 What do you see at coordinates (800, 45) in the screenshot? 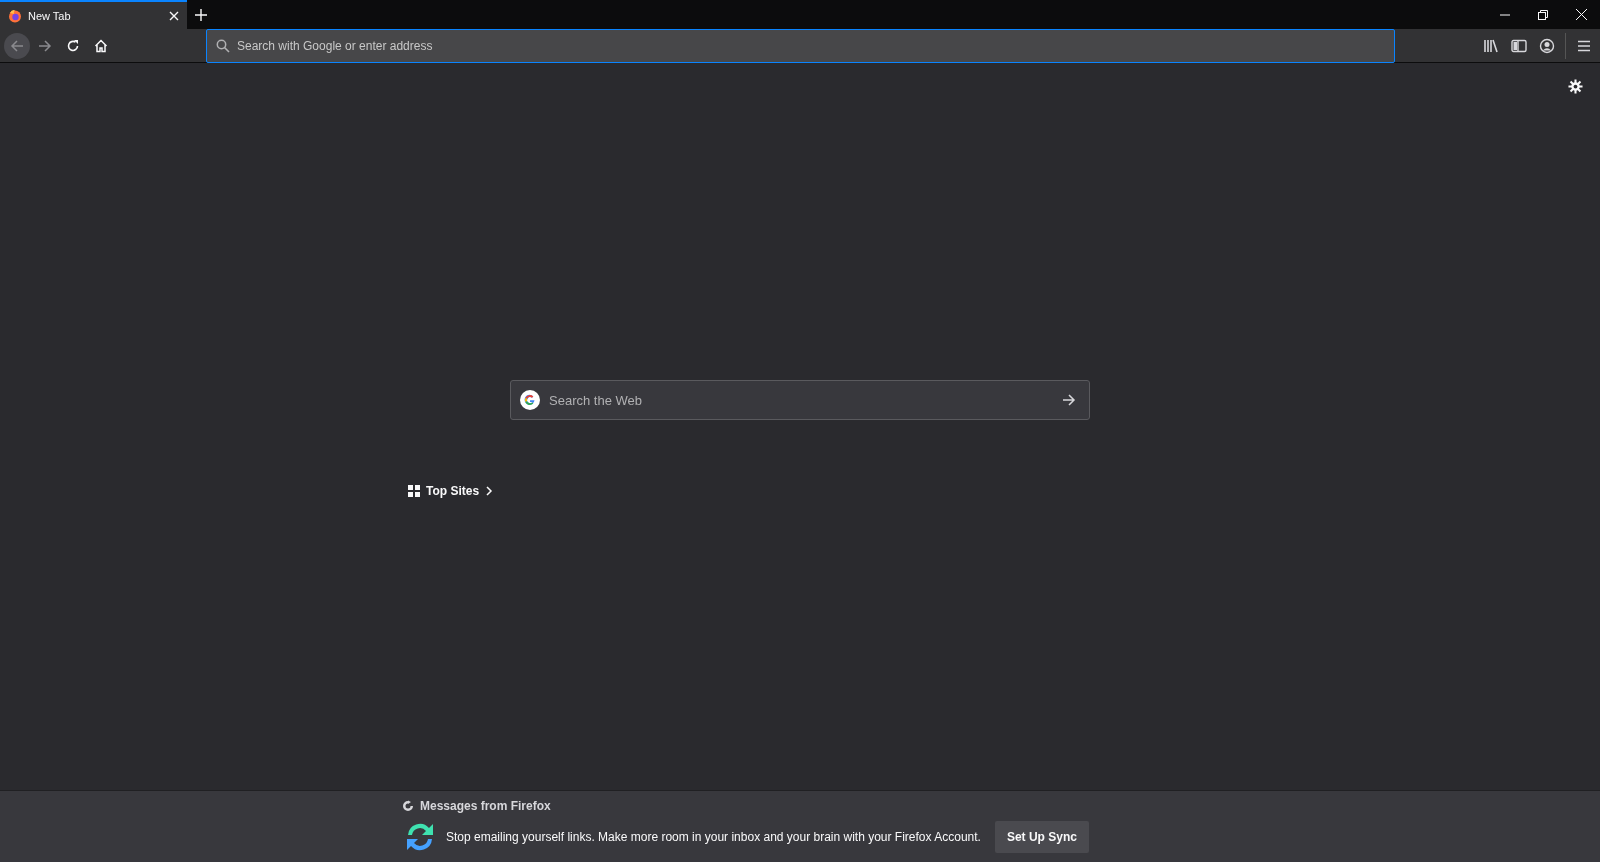
I see `address-bar: Search with Google or enter address` at bounding box center [800, 45].